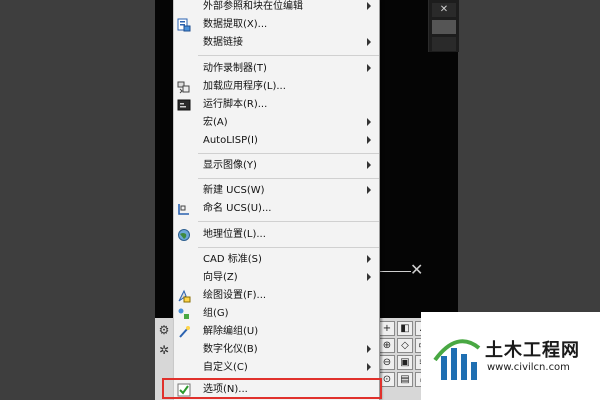 This screenshot has height=400, width=600. I want to click on civil-engineering-logo-icon, so click(457, 359).